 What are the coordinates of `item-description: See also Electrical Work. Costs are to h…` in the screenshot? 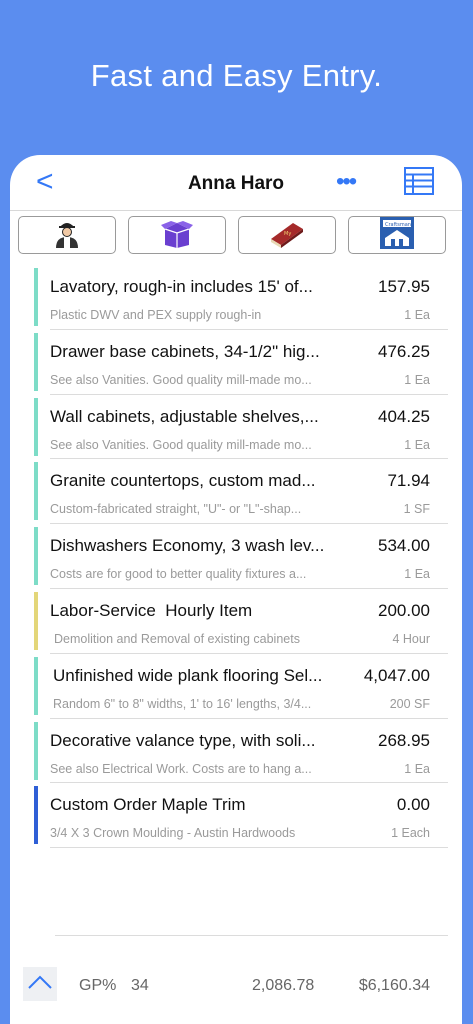 It's located at (181, 768).